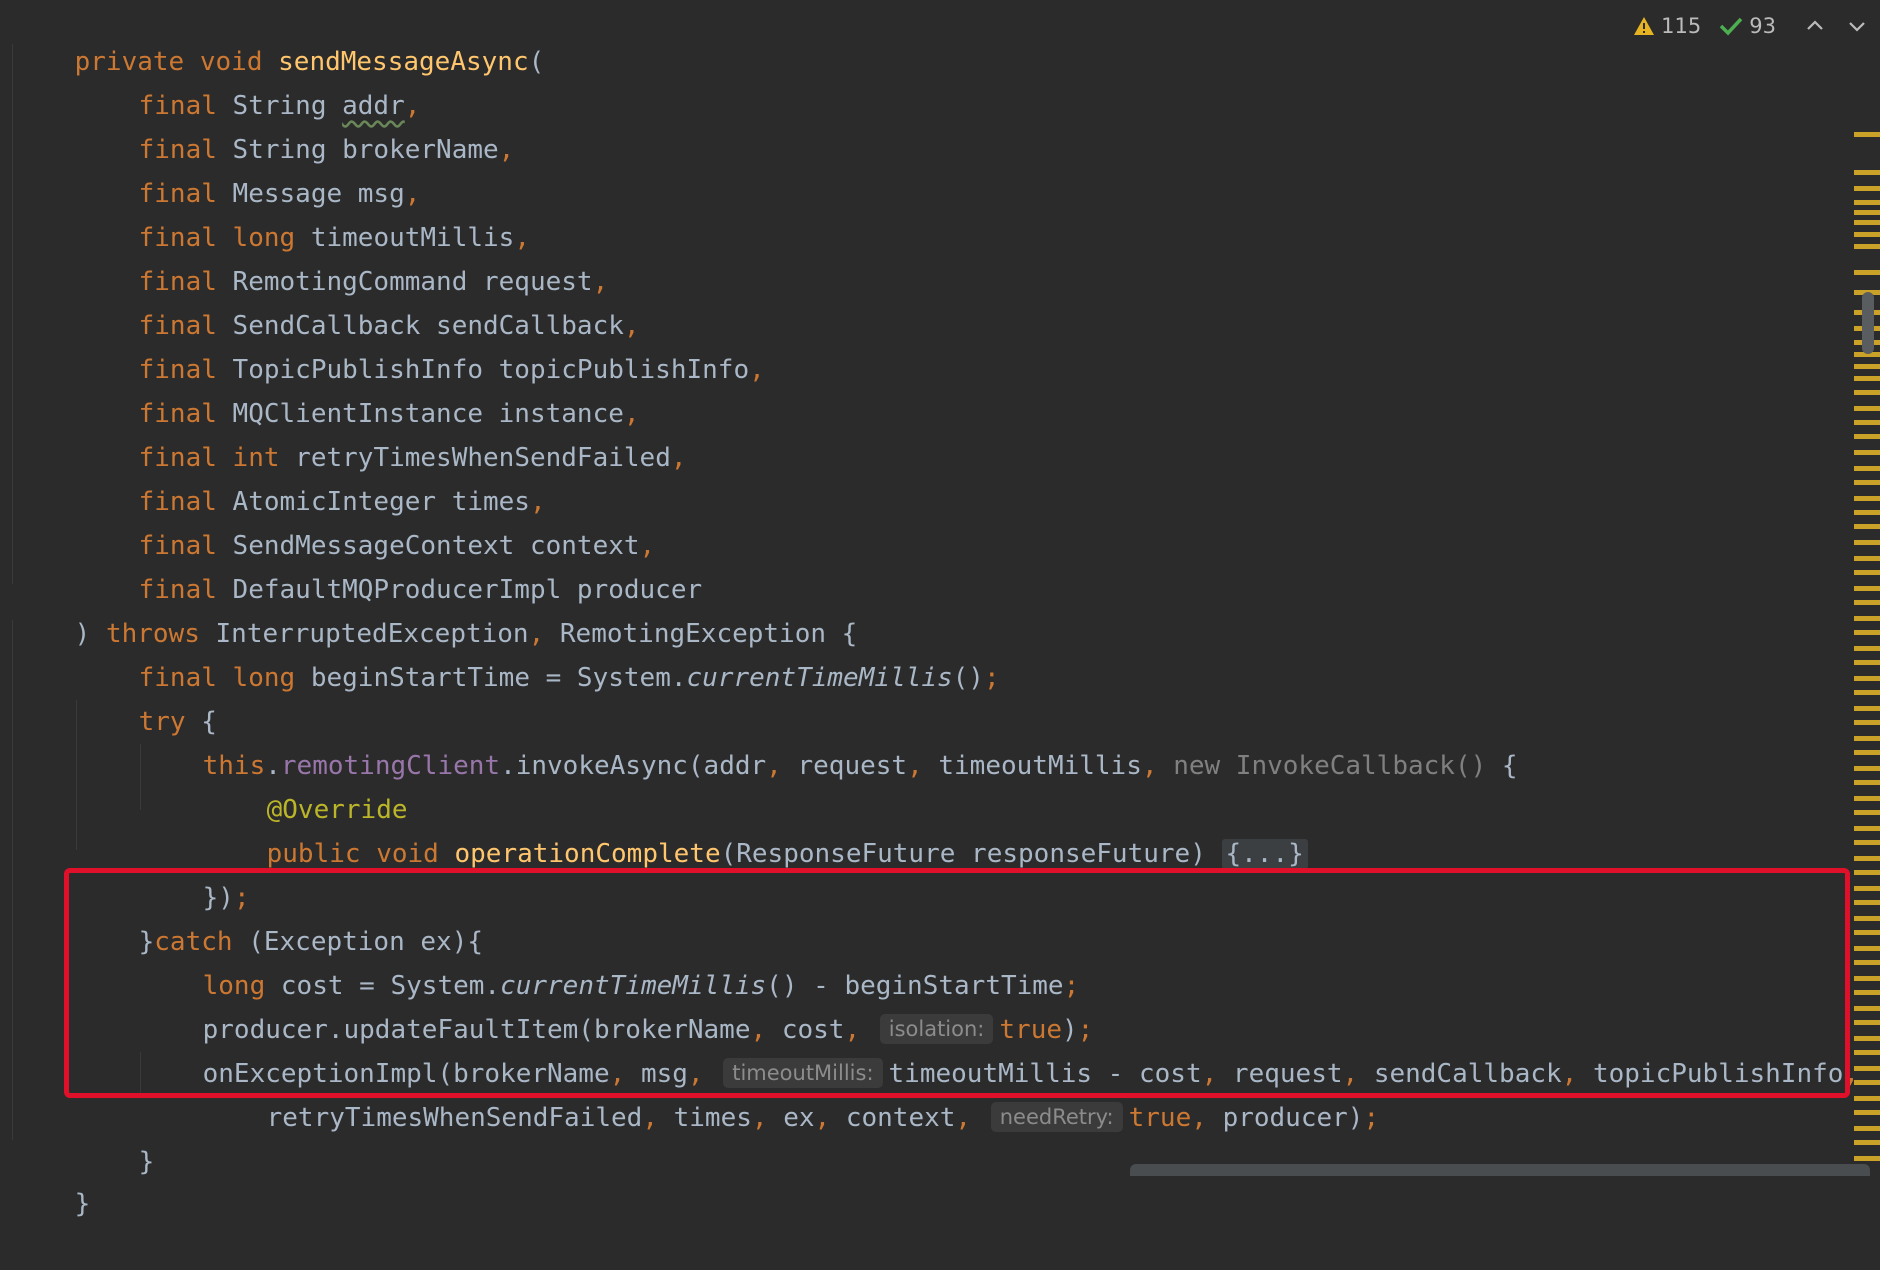 This screenshot has width=1880, height=1270. Describe the element at coordinates (358, 300) in the screenshot. I see `code-line-param: final SendCallback sendCallback,` at that location.